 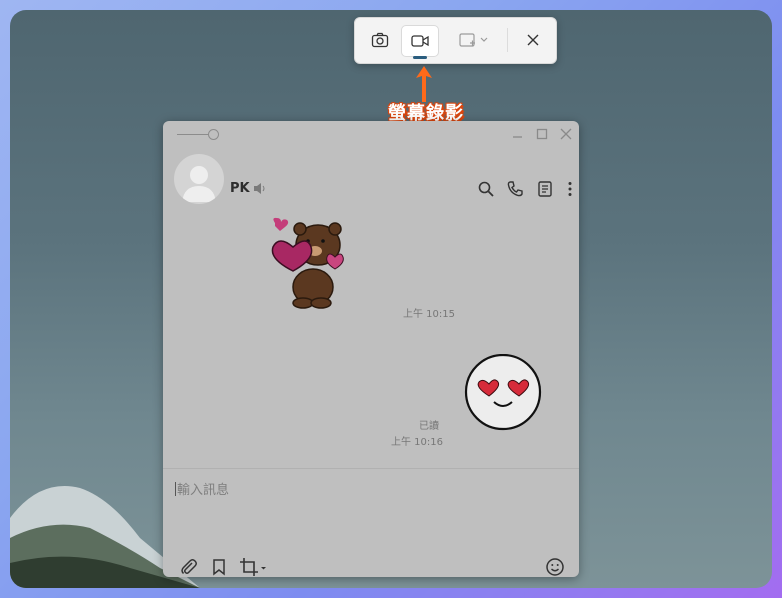 What do you see at coordinates (570, 189) in the screenshot?
I see `more-options-icon` at bounding box center [570, 189].